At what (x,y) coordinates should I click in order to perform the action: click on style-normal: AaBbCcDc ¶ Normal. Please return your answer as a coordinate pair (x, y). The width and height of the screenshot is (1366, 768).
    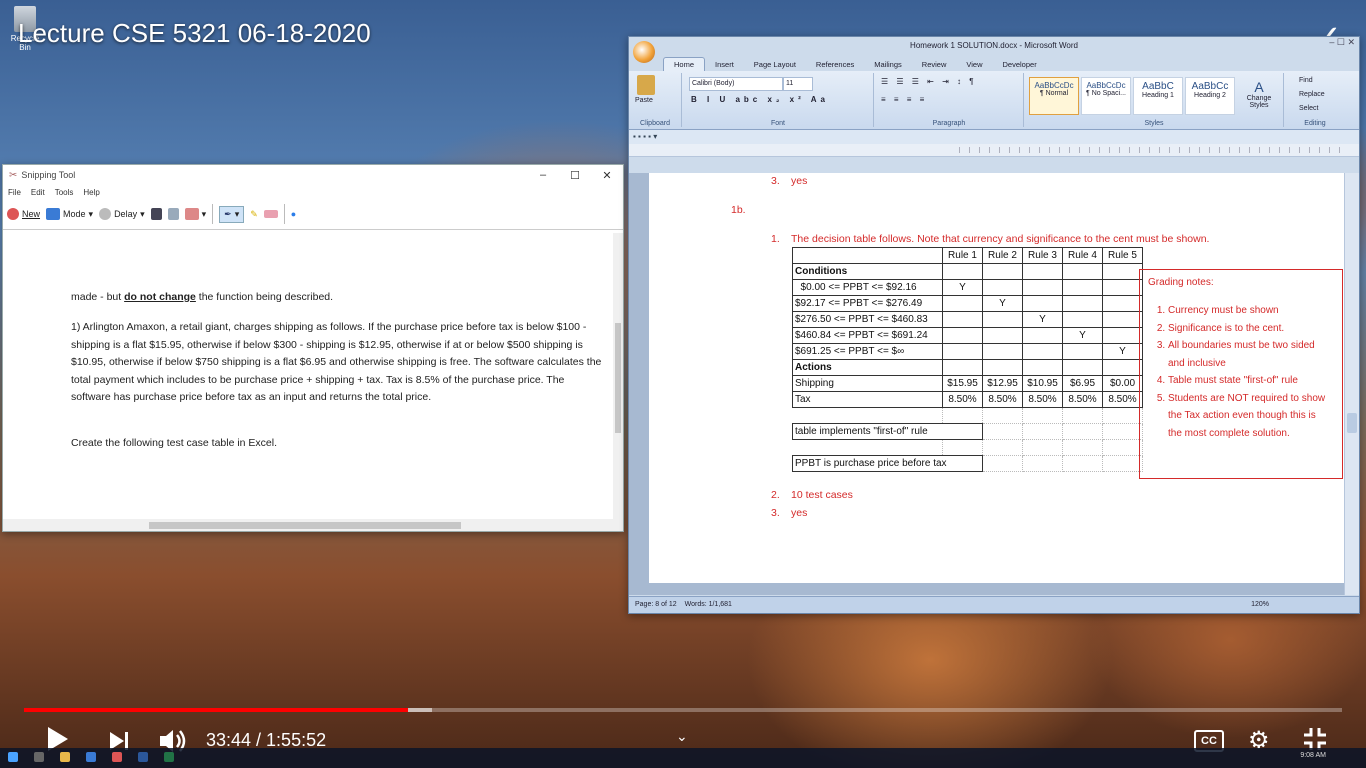
    Looking at the image, I should click on (1054, 96).